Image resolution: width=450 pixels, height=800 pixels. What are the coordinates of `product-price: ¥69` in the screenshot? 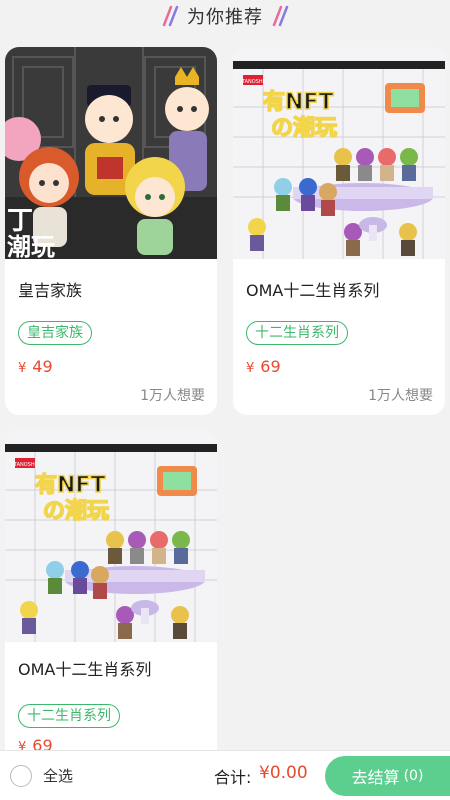 It's located at (263, 366).